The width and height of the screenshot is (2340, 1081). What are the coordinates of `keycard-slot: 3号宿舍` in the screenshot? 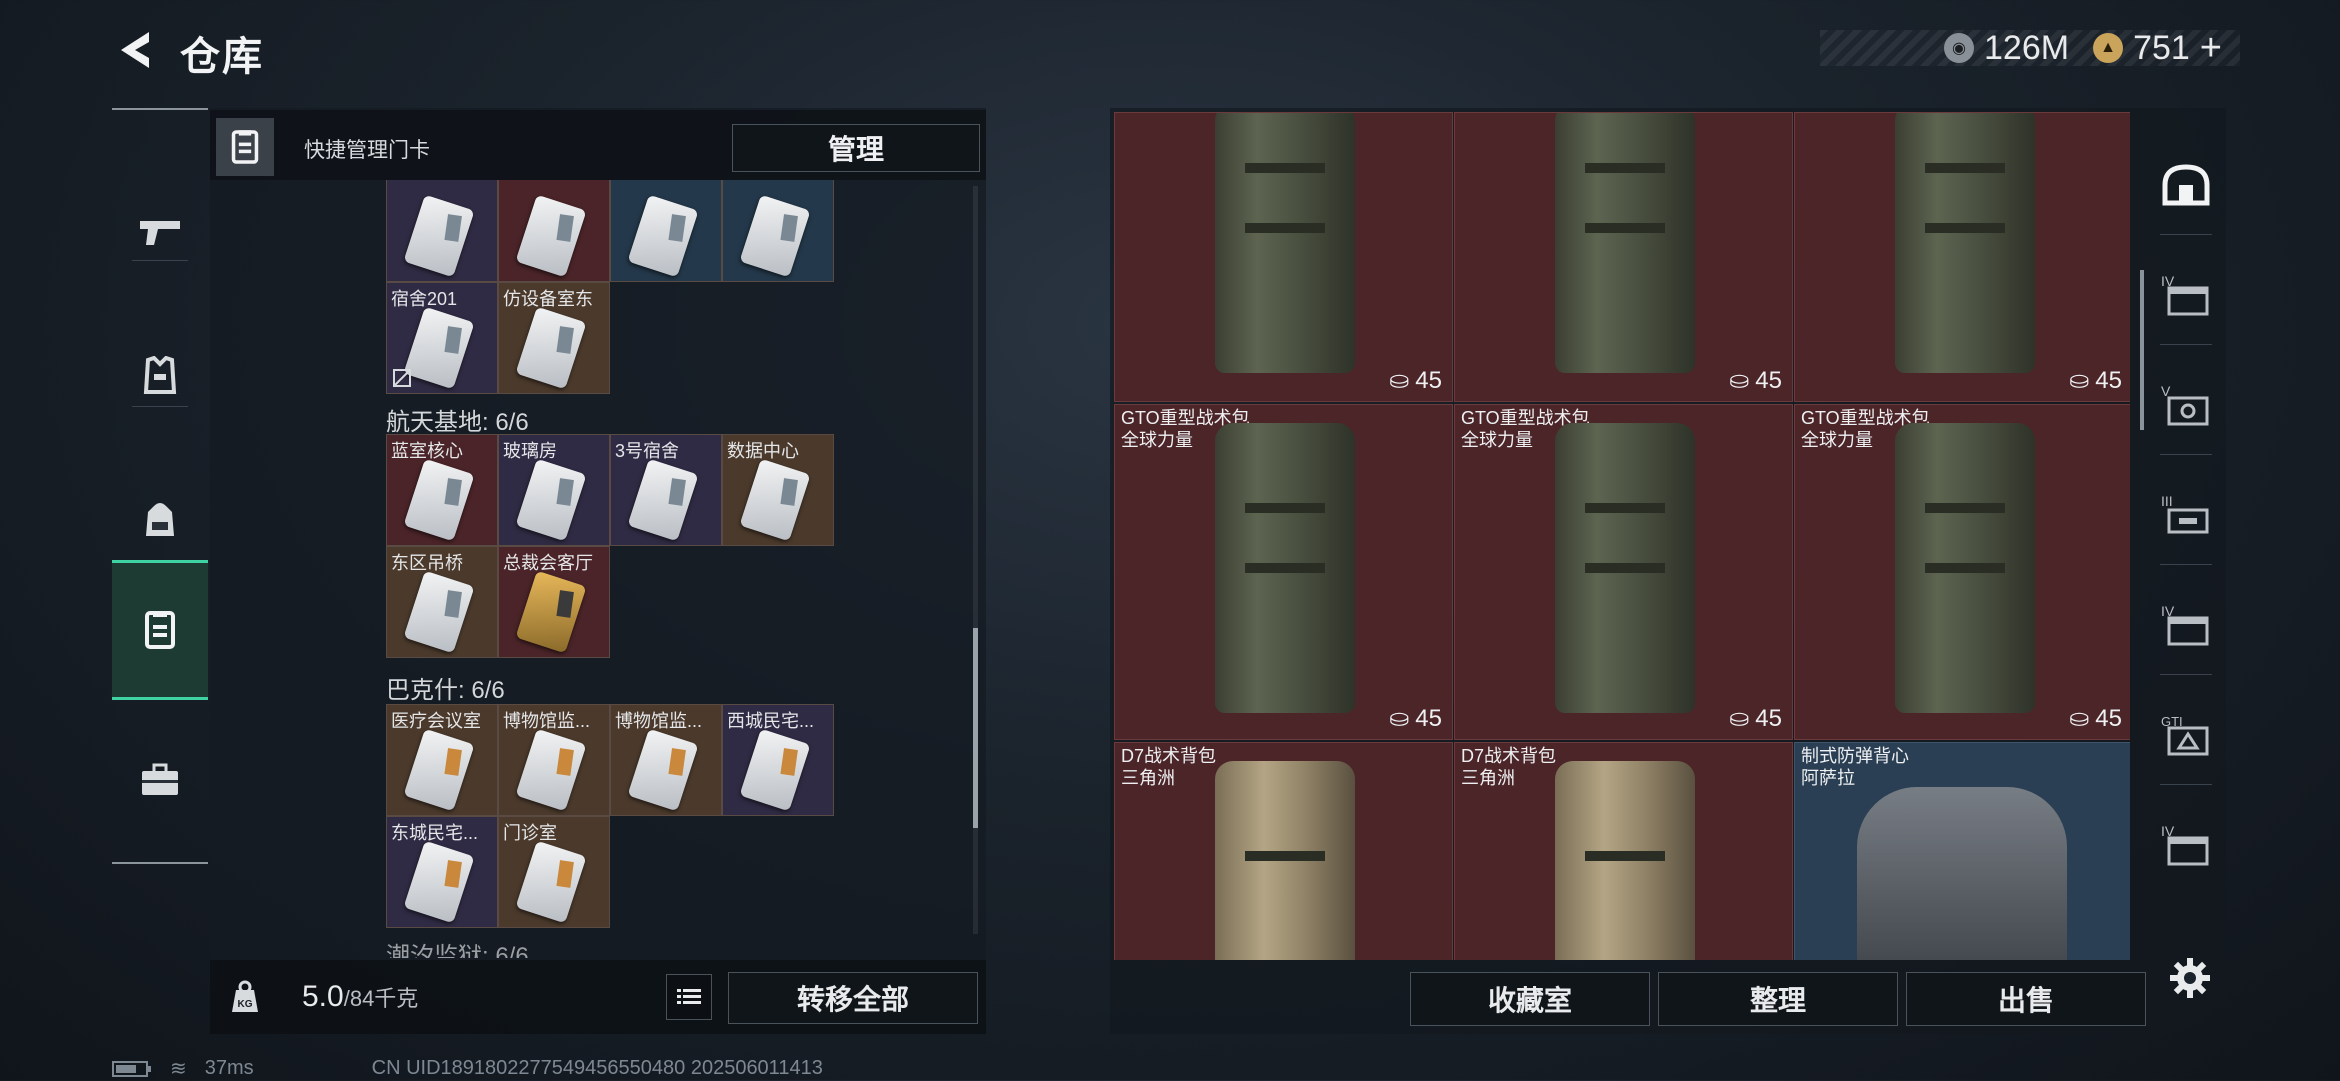 It's located at (666, 490).